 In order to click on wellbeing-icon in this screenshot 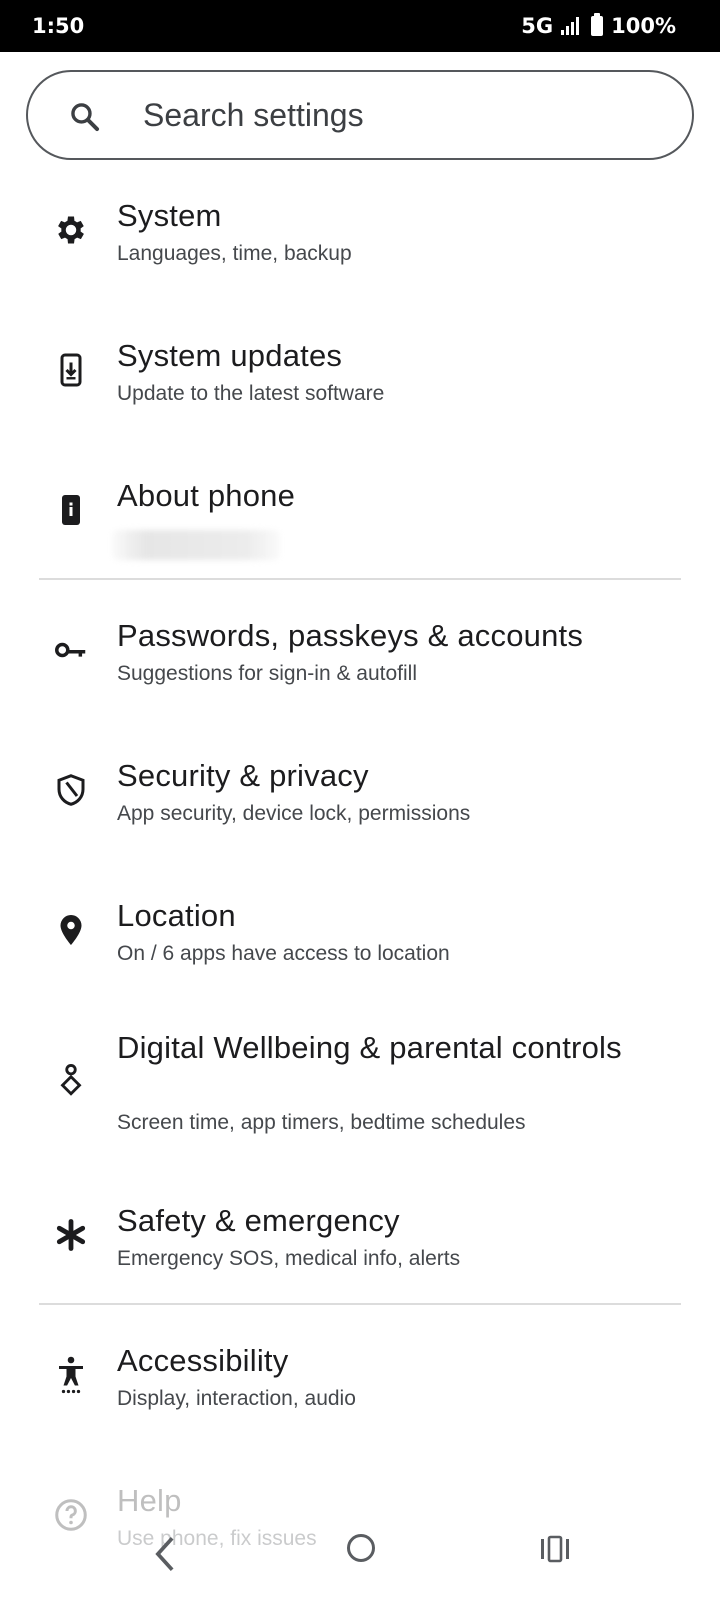, I will do `click(71, 1081)`.